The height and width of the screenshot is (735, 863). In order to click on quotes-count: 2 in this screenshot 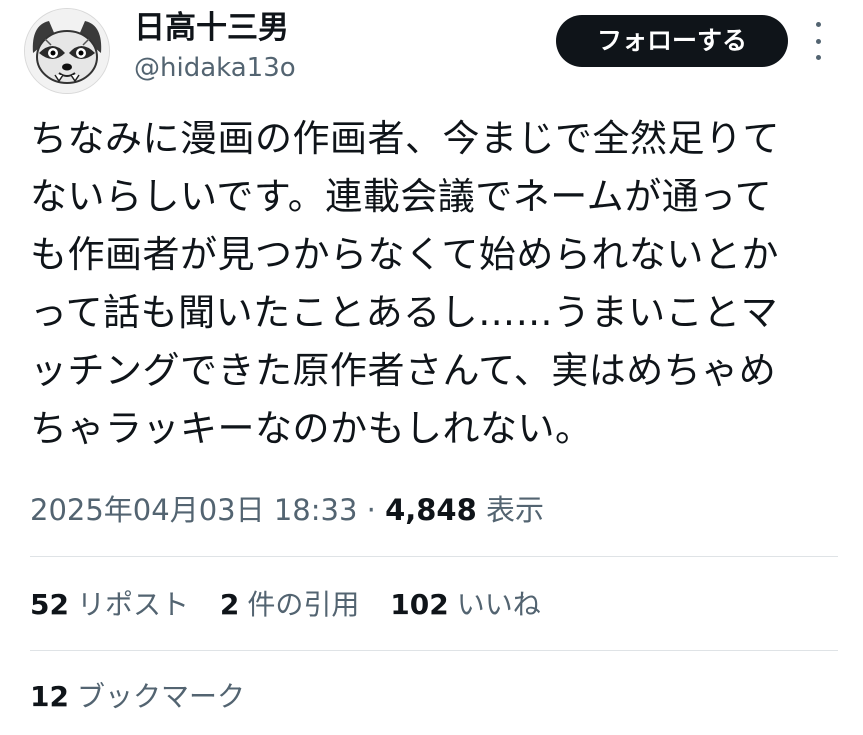, I will do `click(229, 604)`.